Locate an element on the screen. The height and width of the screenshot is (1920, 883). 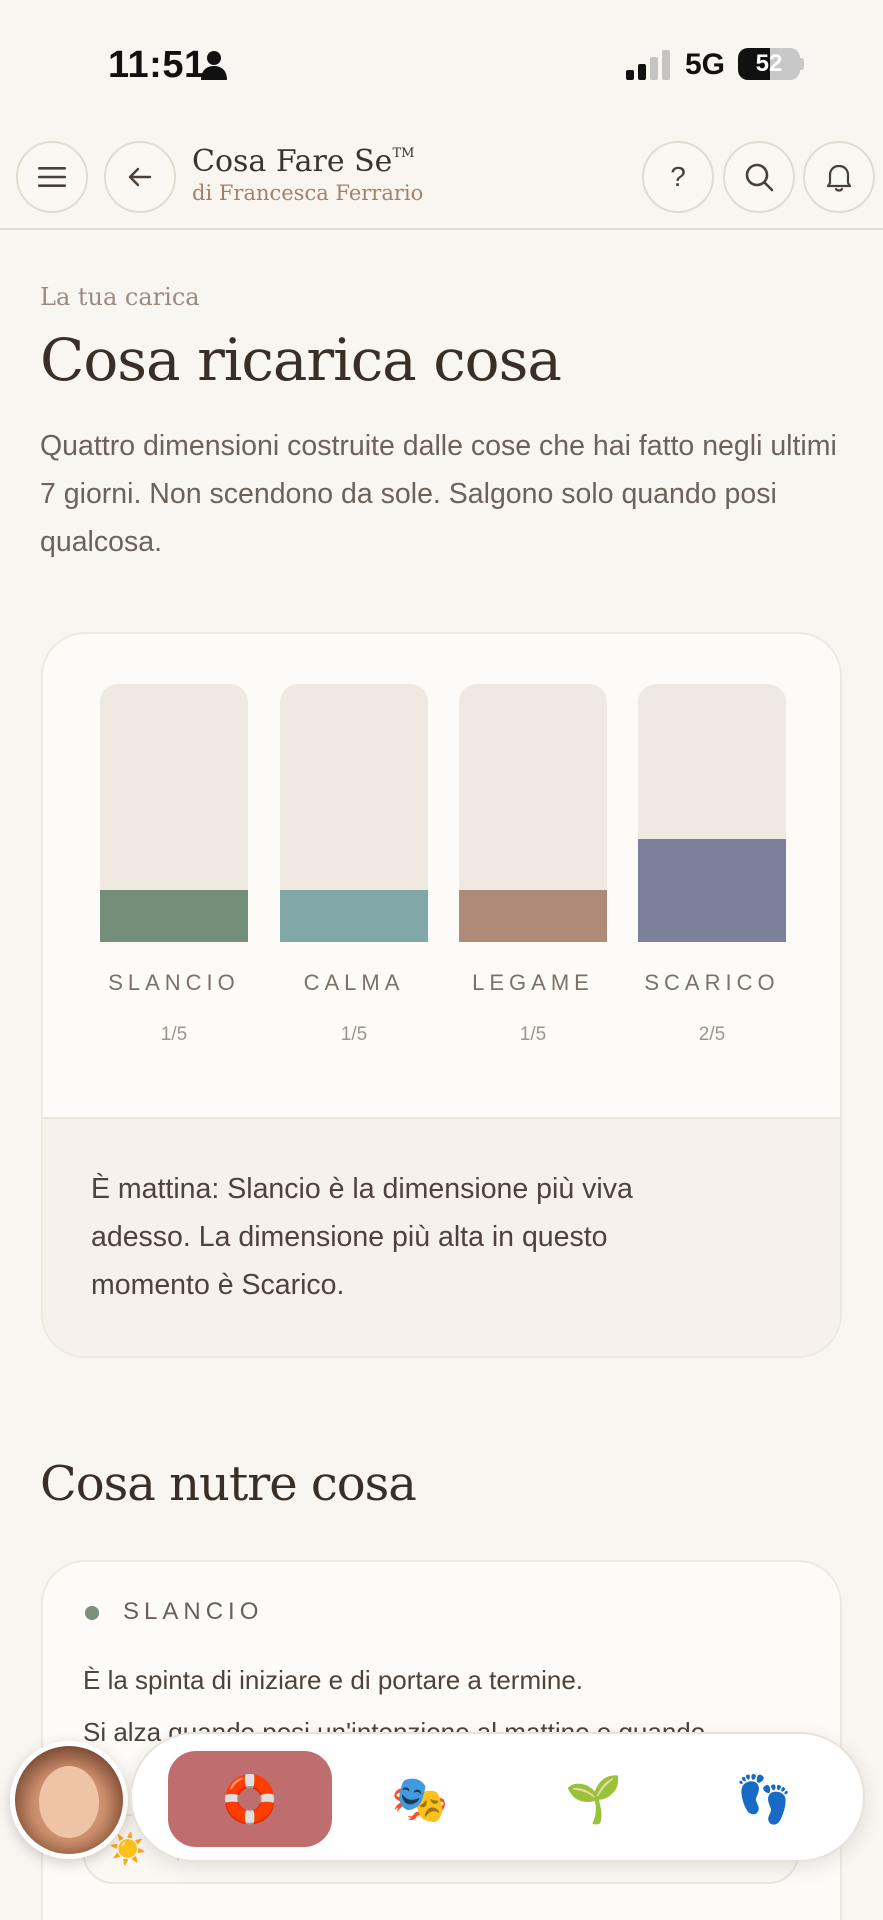
cellular-signal-icon is located at coordinates (648, 65).